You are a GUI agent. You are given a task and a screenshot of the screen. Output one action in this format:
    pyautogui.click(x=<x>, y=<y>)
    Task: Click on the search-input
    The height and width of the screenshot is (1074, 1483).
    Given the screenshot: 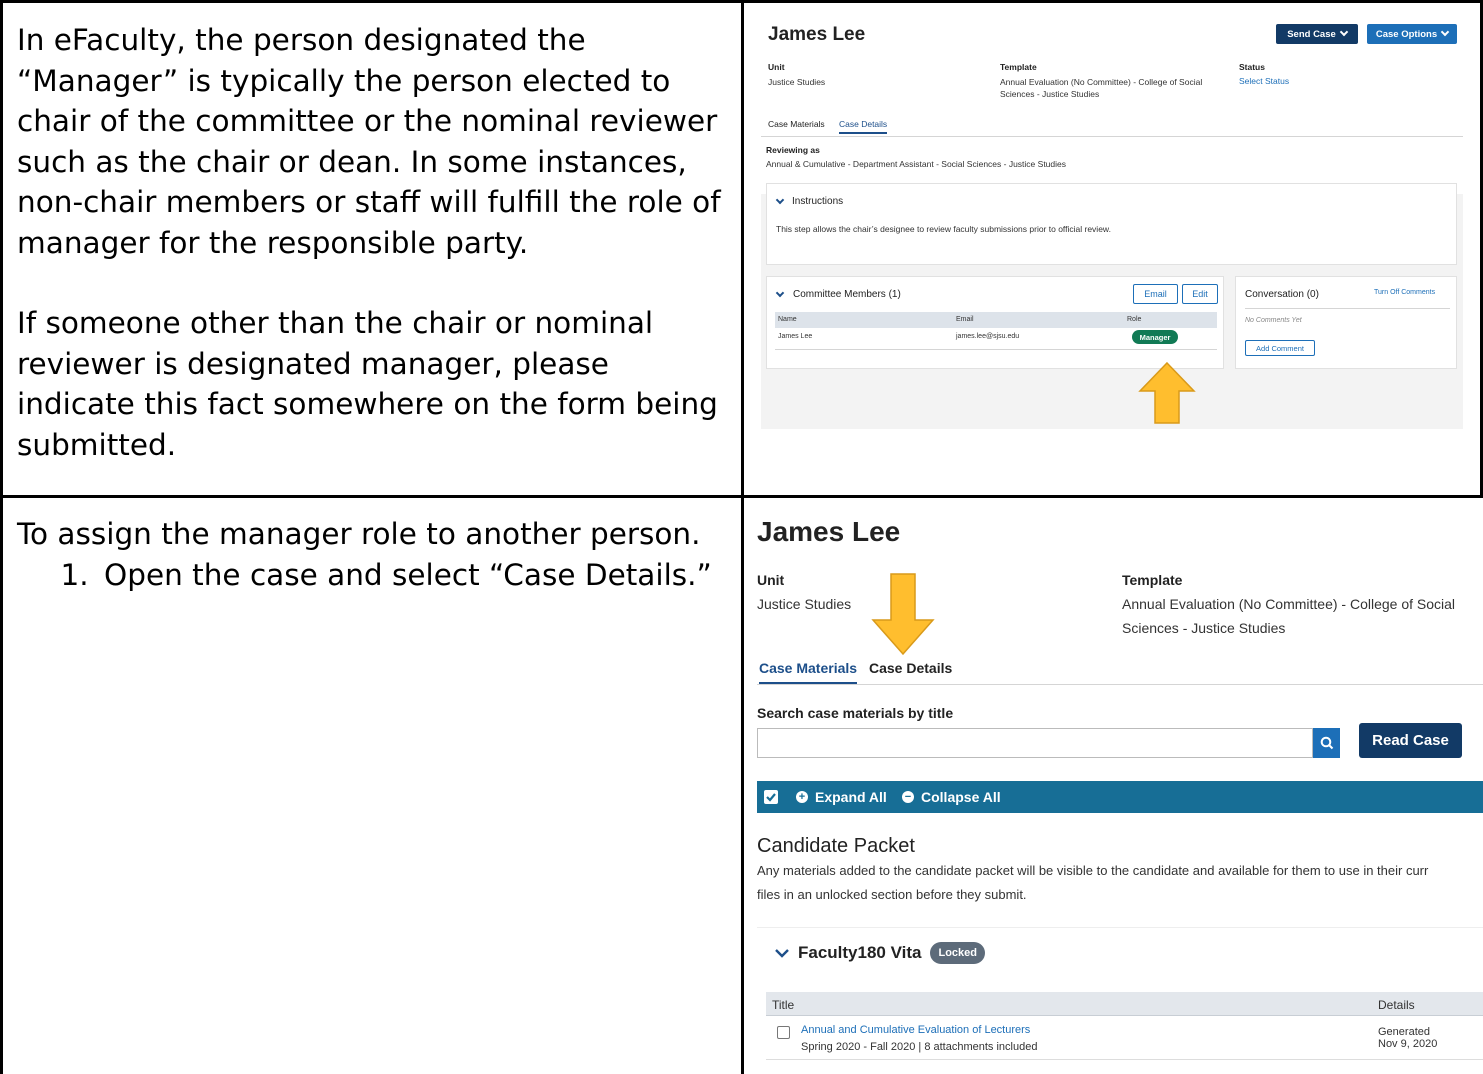 What is the action you would take?
    pyautogui.click(x=1035, y=743)
    